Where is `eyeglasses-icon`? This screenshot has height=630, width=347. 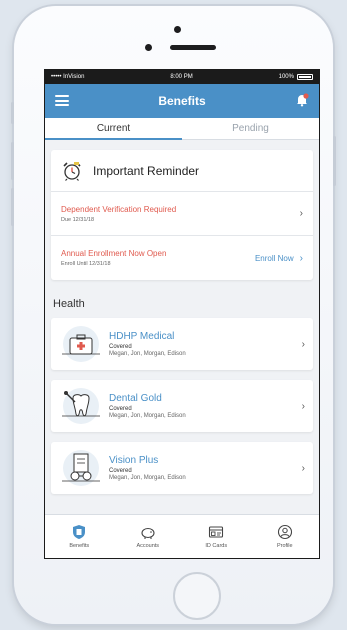 eyeglasses-icon is located at coordinates (81, 468).